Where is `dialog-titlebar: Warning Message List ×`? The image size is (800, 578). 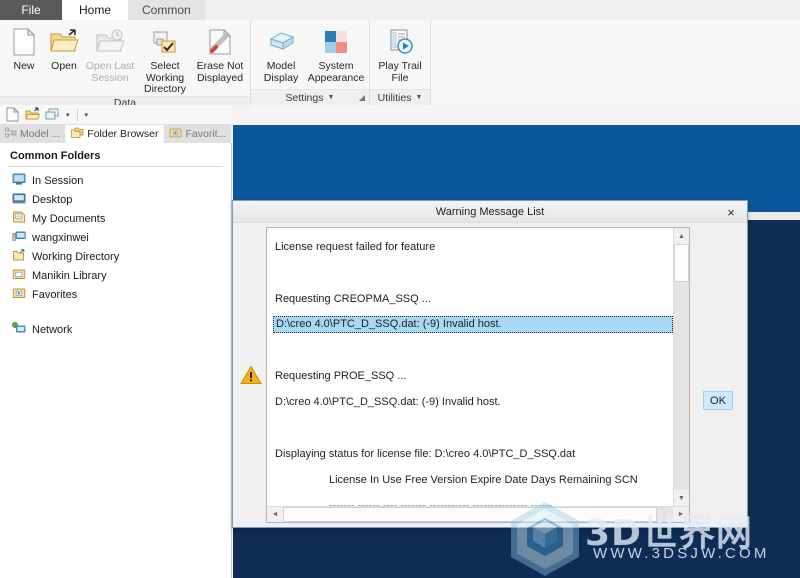 dialog-titlebar: Warning Message List × is located at coordinates (490, 212).